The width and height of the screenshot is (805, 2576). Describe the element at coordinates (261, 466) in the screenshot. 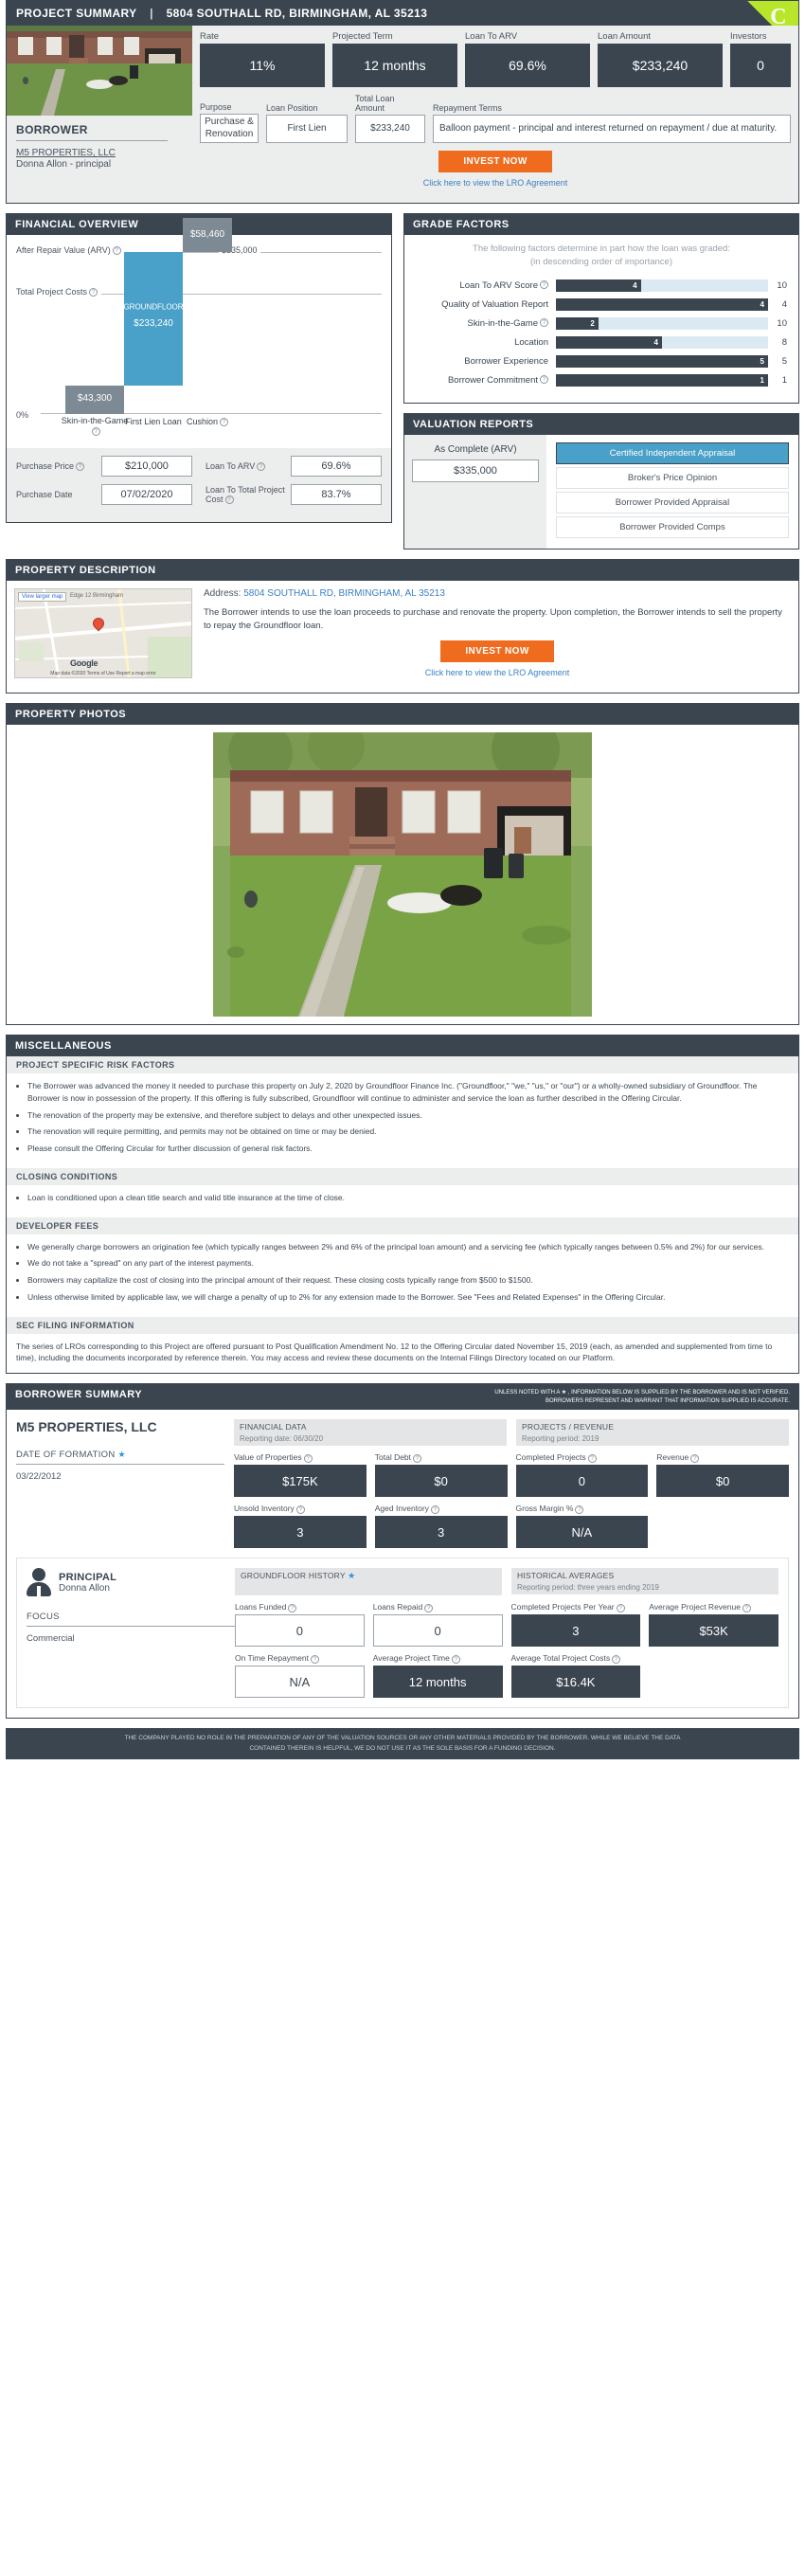

I see `help-icon-loan-to-arv: ?` at that location.